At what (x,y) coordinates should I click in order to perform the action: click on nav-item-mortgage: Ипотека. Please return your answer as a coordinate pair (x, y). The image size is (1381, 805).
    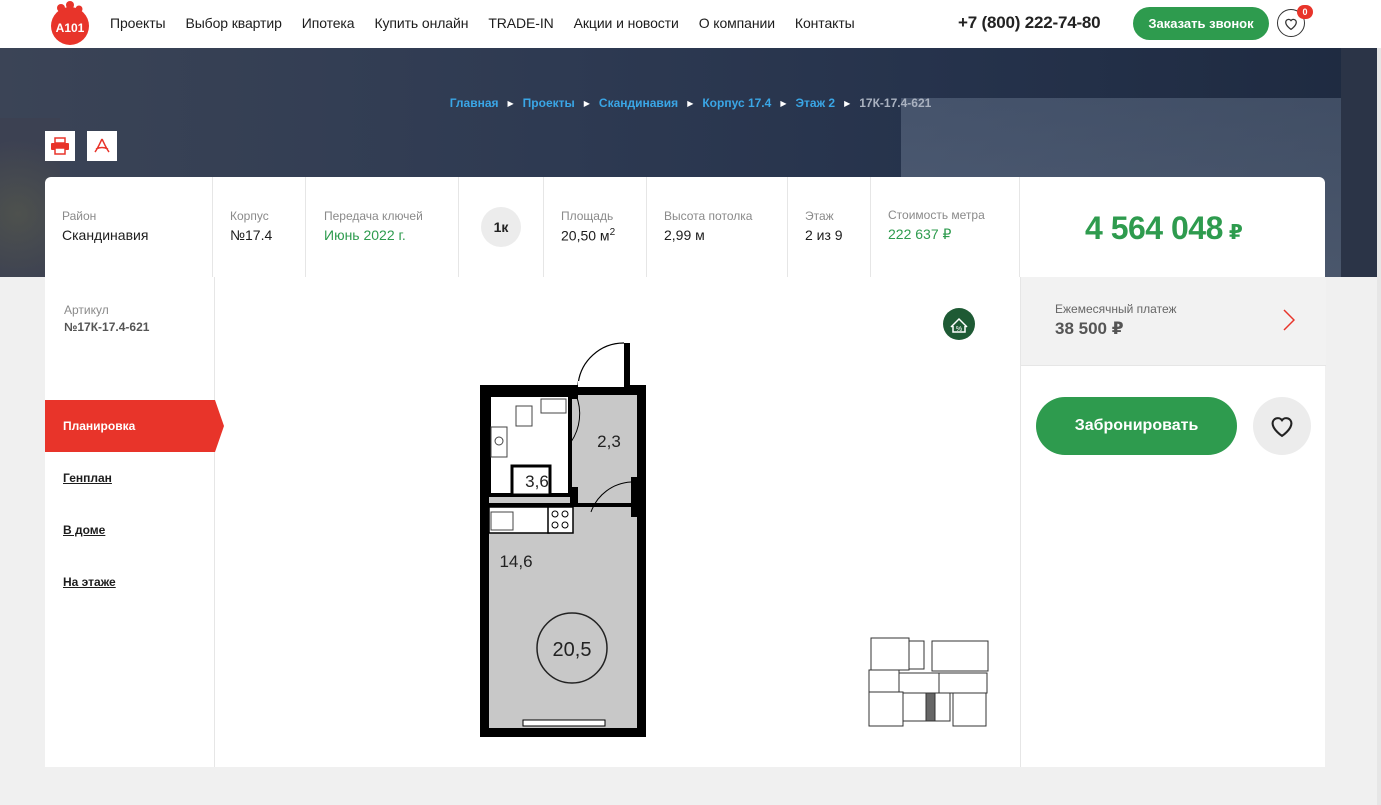
    Looking at the image, I should click on (328, 23).